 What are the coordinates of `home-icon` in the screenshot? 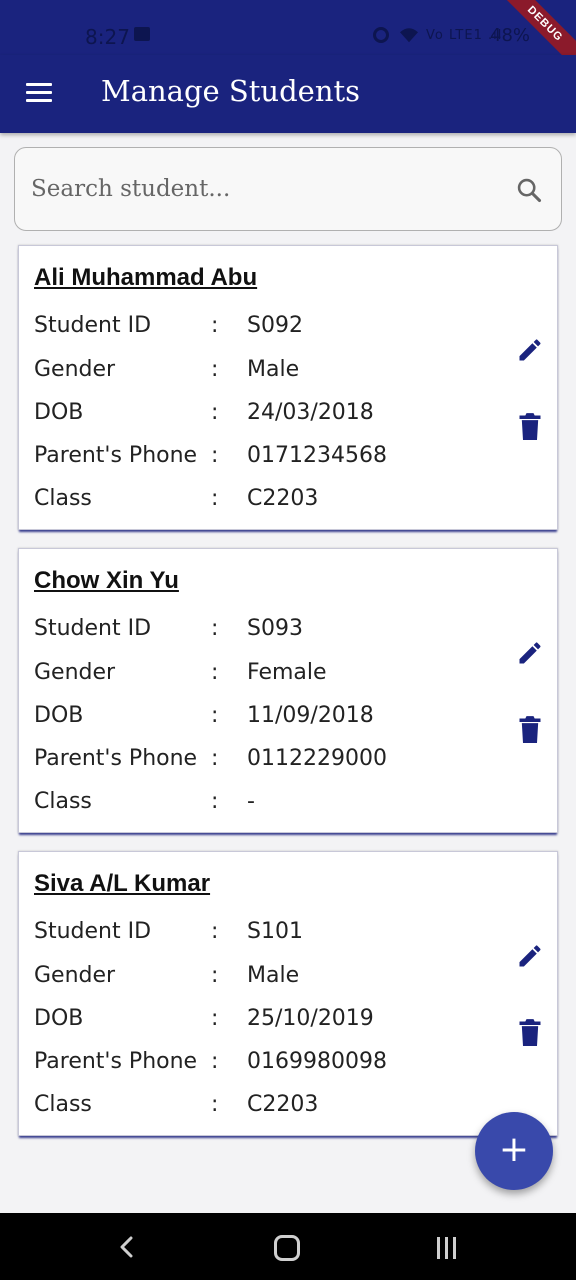 It's located at (287, 1248).